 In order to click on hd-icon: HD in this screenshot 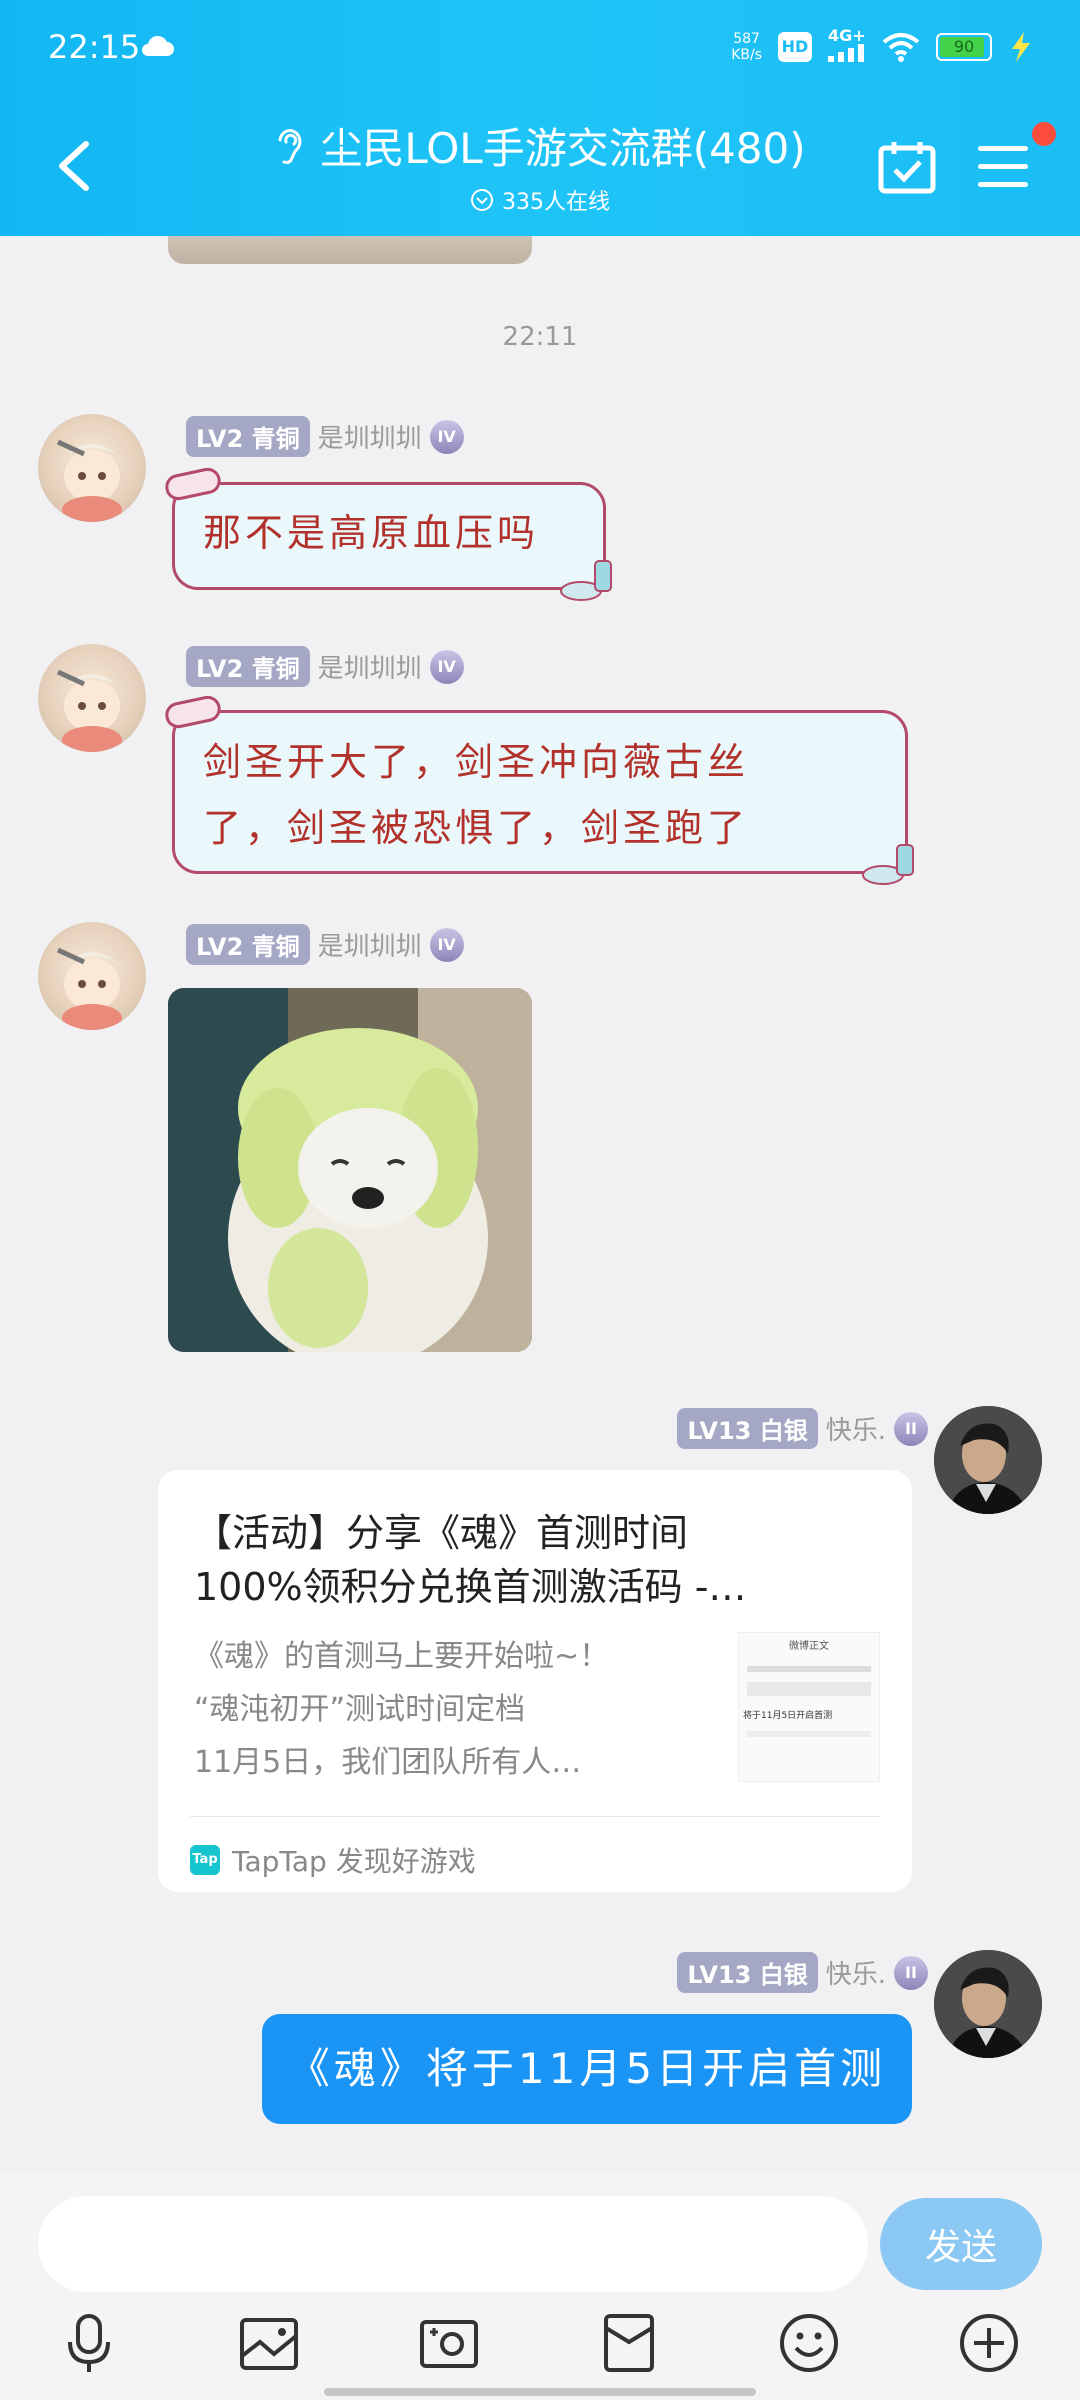, I will do `click(795, 47)`.